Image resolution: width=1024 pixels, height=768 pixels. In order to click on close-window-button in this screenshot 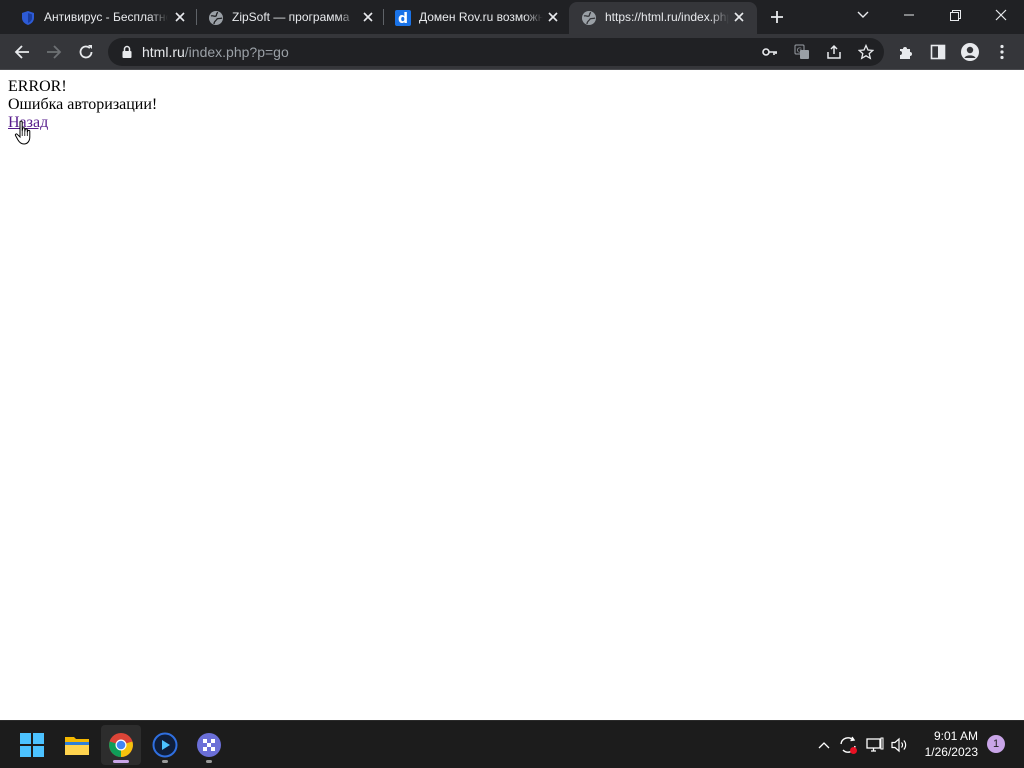, I will do `click(1001, 15)`.